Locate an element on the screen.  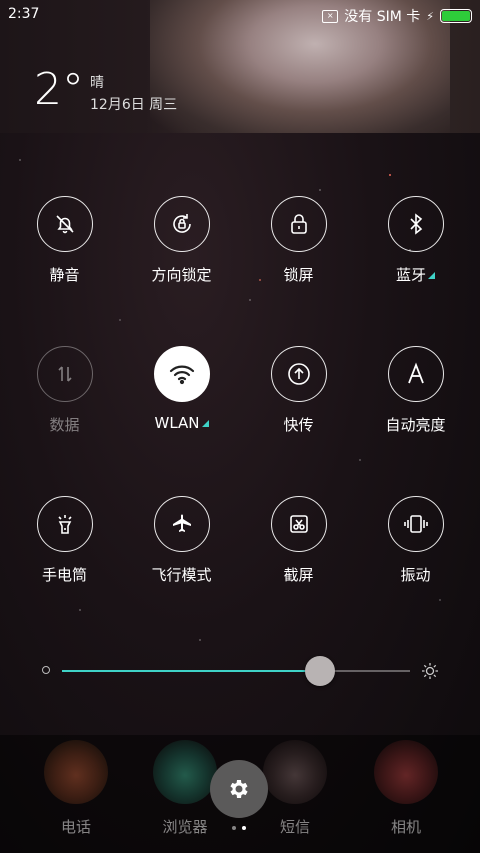
status-time: 2:37 is located at coordinates (24, 14).